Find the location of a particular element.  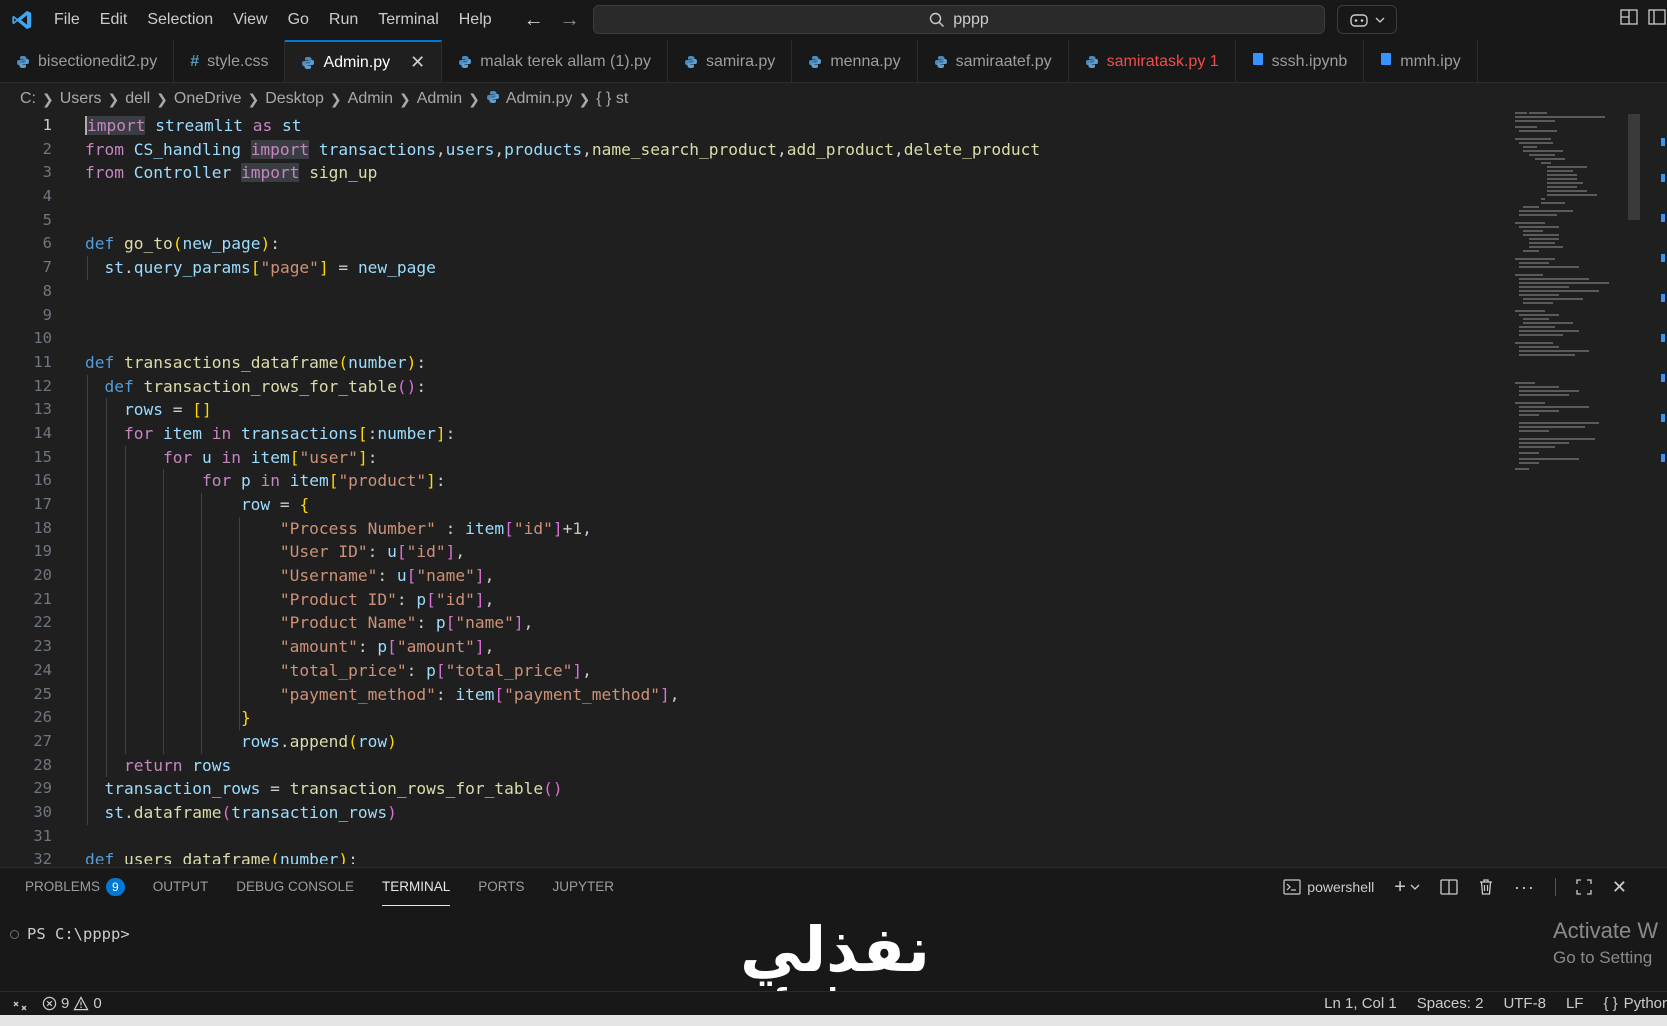

menu-run: Run is located at coordinates (343, 20).